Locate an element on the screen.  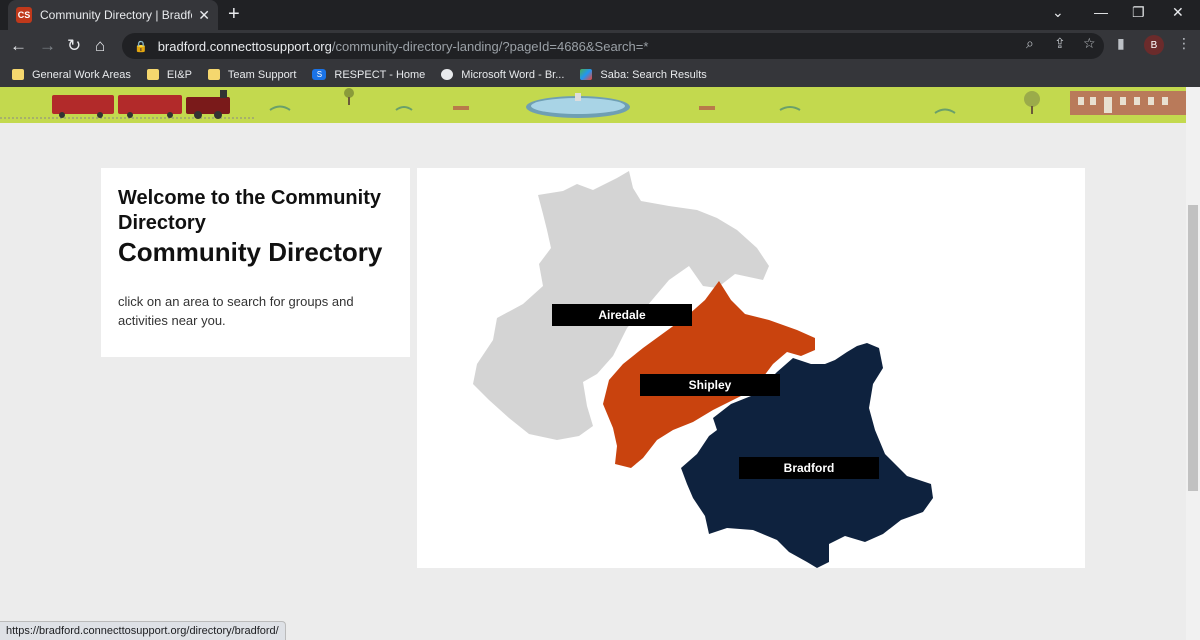
bookmark-item: Team Support is located at coordinates (251, 75).